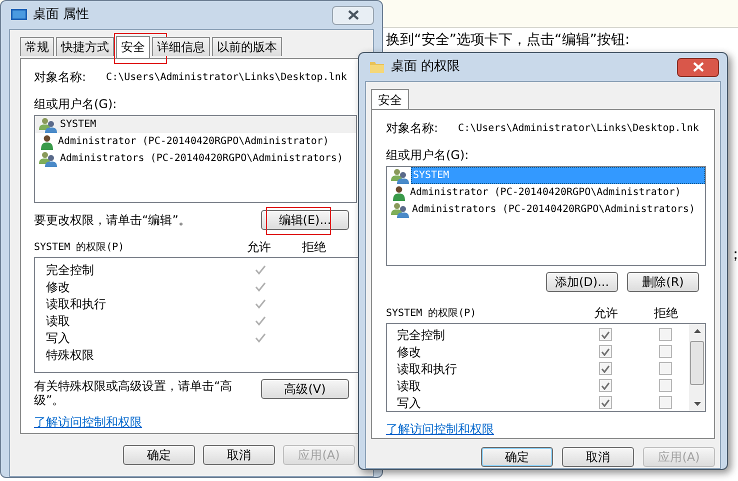  Describe the element at coordinates (305, 389) in the screenshot. I see `dialog-button: 高级(V)` at that location.